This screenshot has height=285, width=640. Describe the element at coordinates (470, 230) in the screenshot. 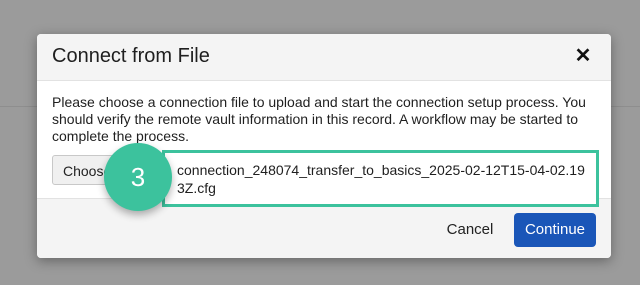

I see `cancel-button: Cancel` at that location.